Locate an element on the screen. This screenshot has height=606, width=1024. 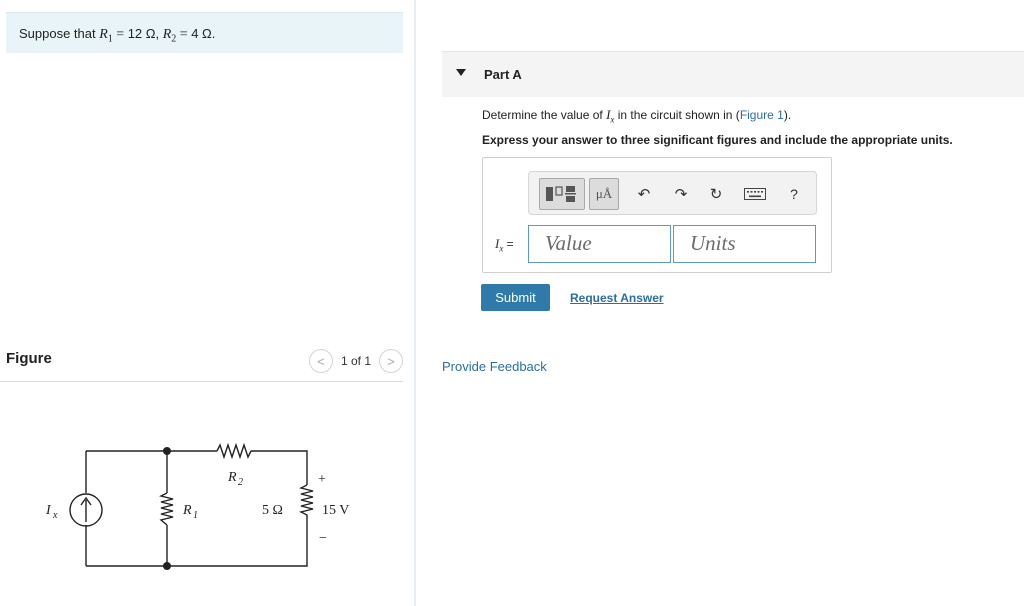
ix-label: I is located at coordinates (48, 510).